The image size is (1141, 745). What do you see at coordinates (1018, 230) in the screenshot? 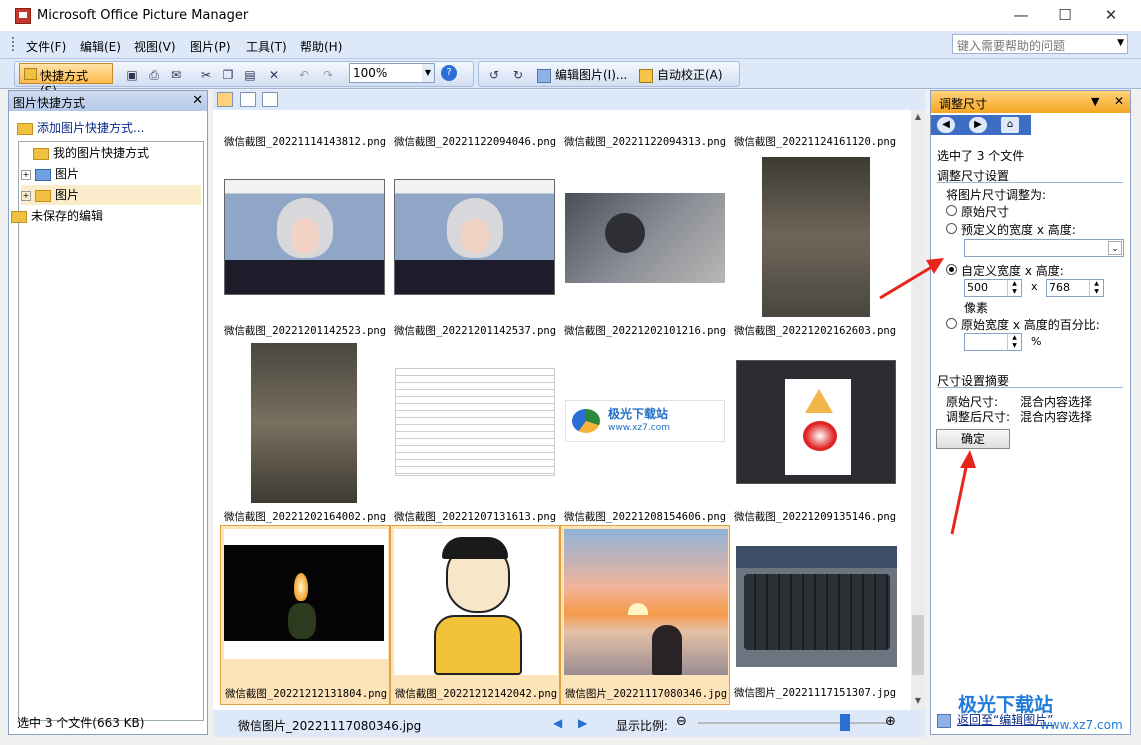
I see `option-label: 预定义的宽度 x 高度:` at bounding box center [1018, 230].